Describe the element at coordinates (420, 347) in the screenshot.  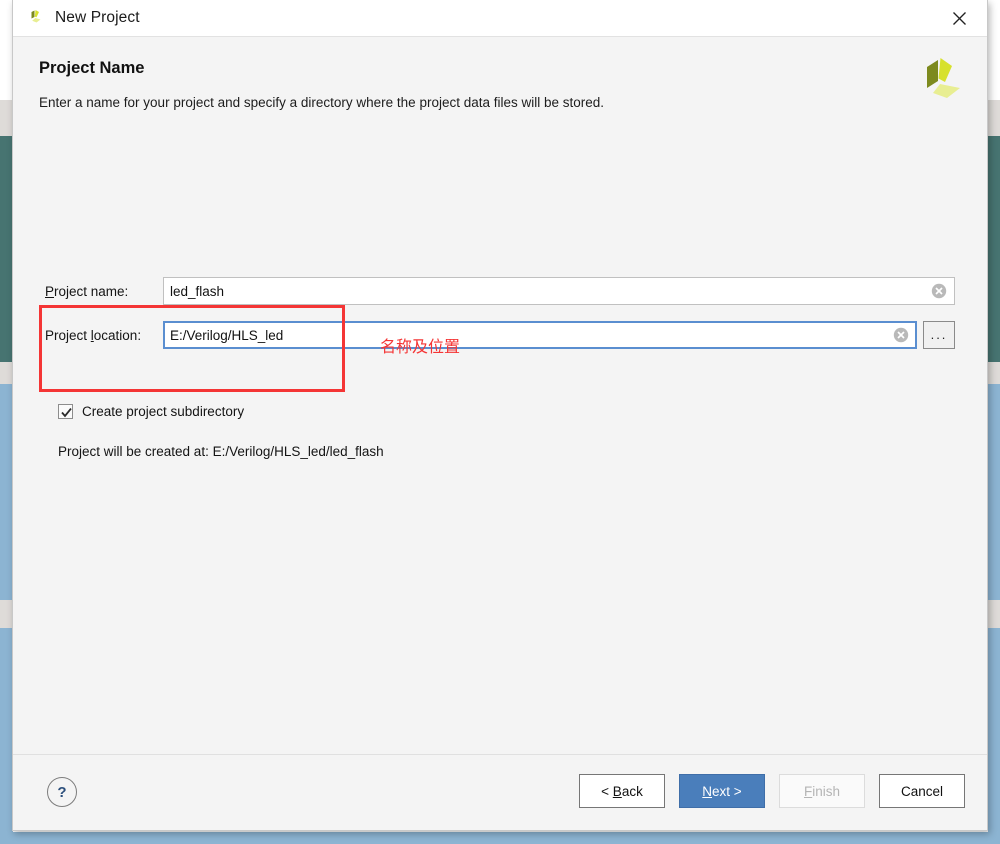
I see `annotation-note-text: 名称及位置` at that location.